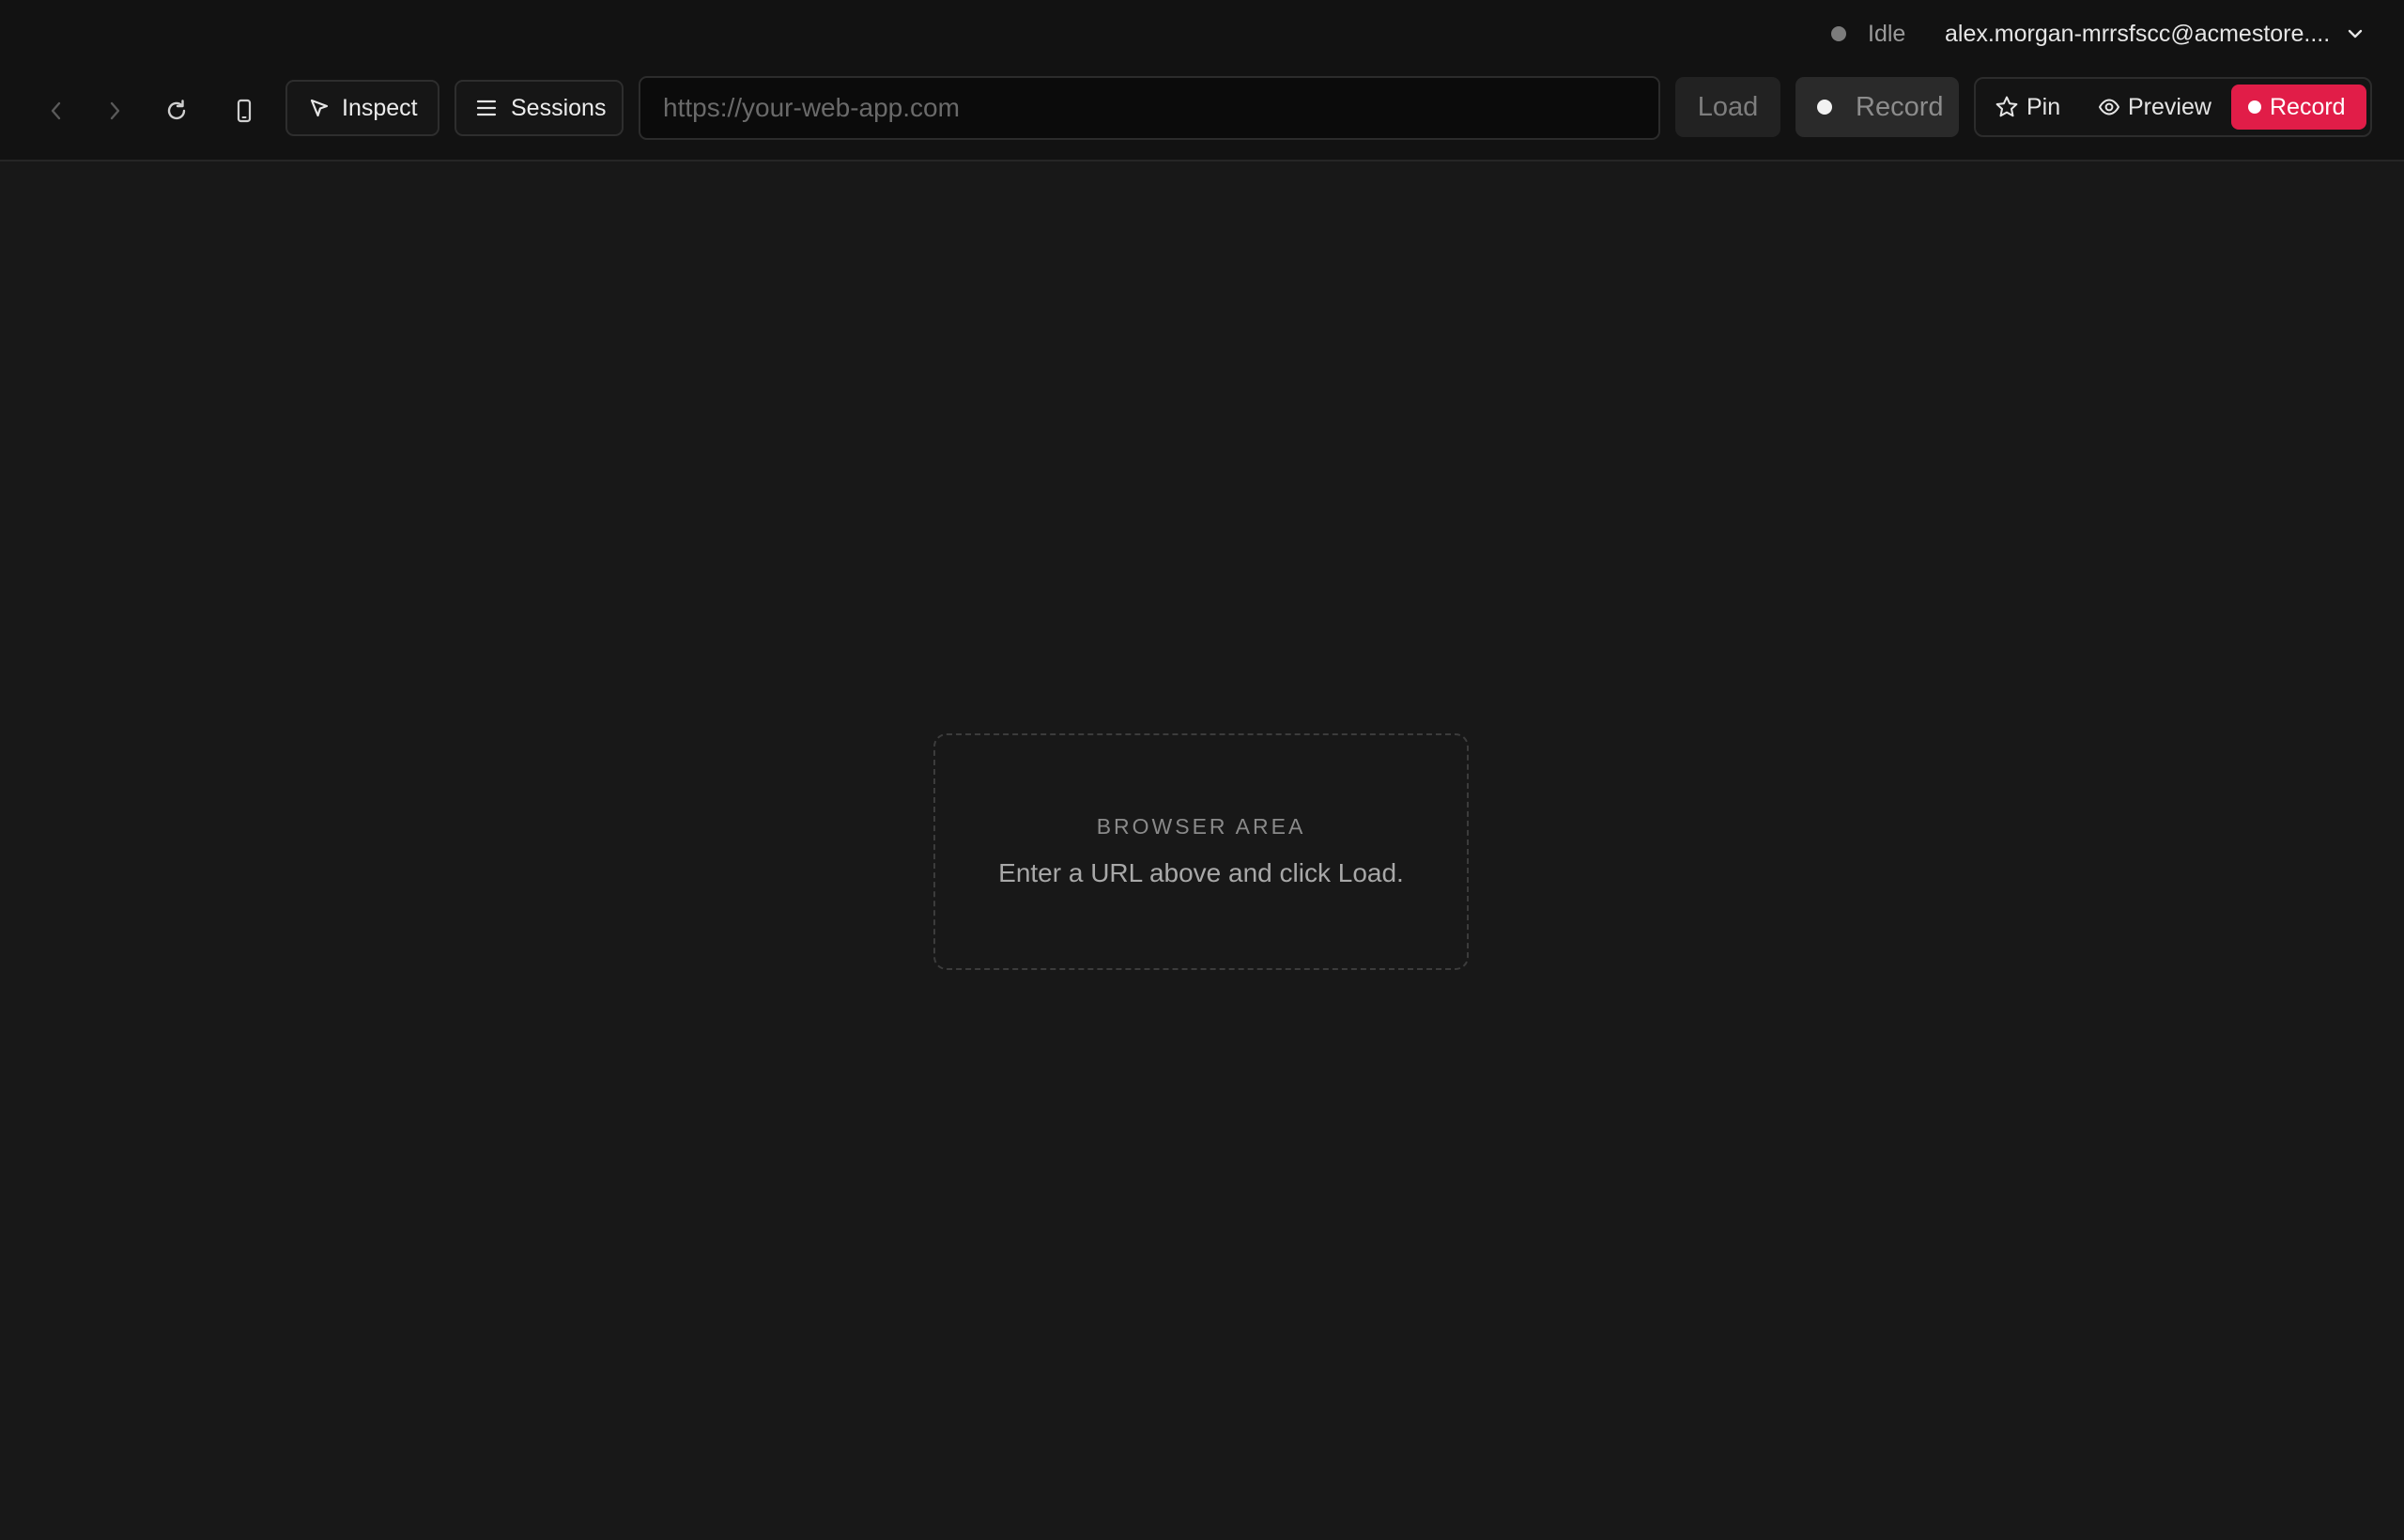  I want to click on back-button, so click(56, 111).